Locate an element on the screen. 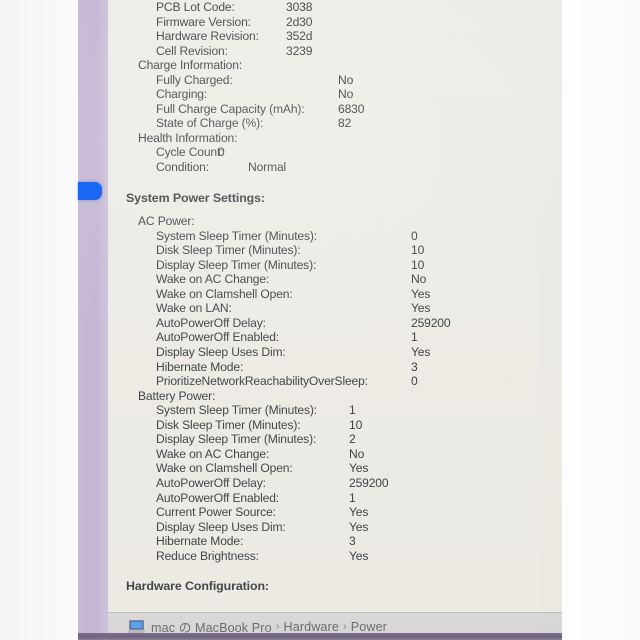 This screenshot has height=640, width=640. table-row: Charging: No is located at coordinates (335, 94).